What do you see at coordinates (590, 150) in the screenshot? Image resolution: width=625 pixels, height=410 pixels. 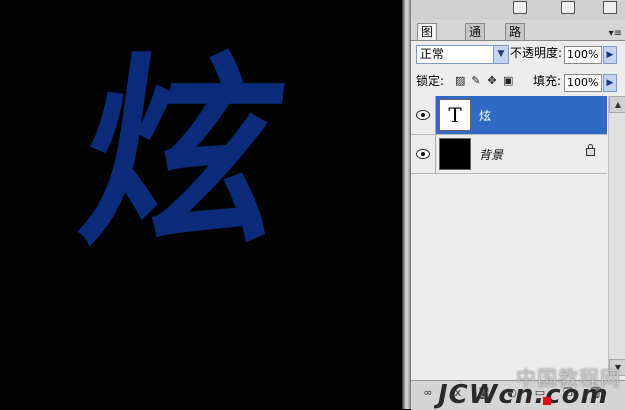 I see `lock-icon` at bounding box center [590, 150].